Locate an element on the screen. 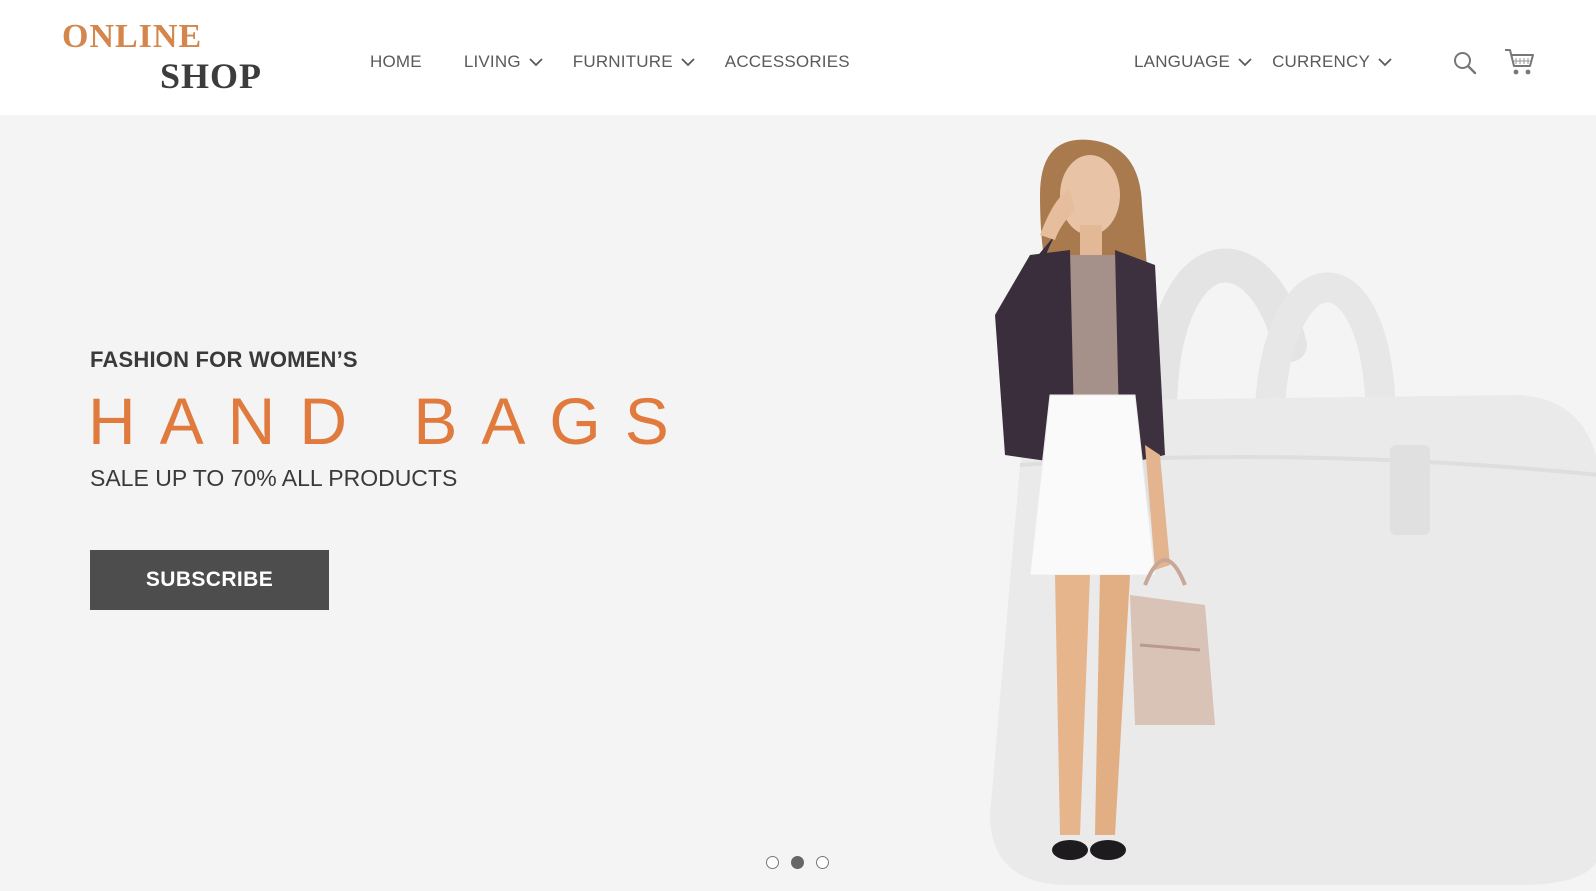  language-label: LANGUAGE is located at coordinates (1182, 61).